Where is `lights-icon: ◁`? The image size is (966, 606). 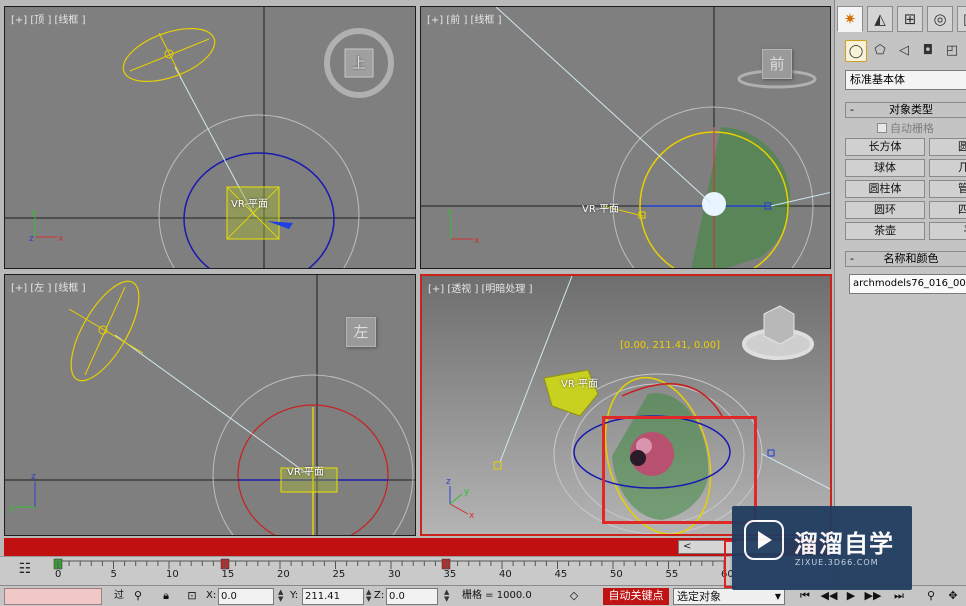 lights-icon: ◁ is located at coordinates (904, 51).